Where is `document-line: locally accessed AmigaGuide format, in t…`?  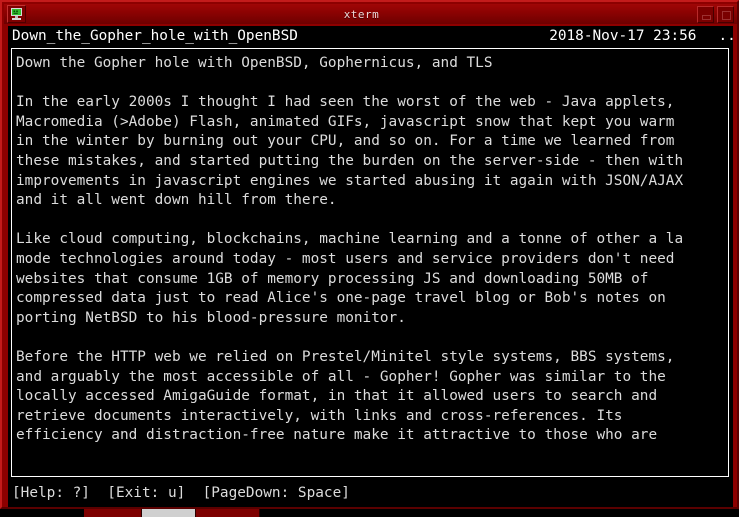 document-line: locally accessed AmigaGuide format, in t… is located at coordinates (337, 396).